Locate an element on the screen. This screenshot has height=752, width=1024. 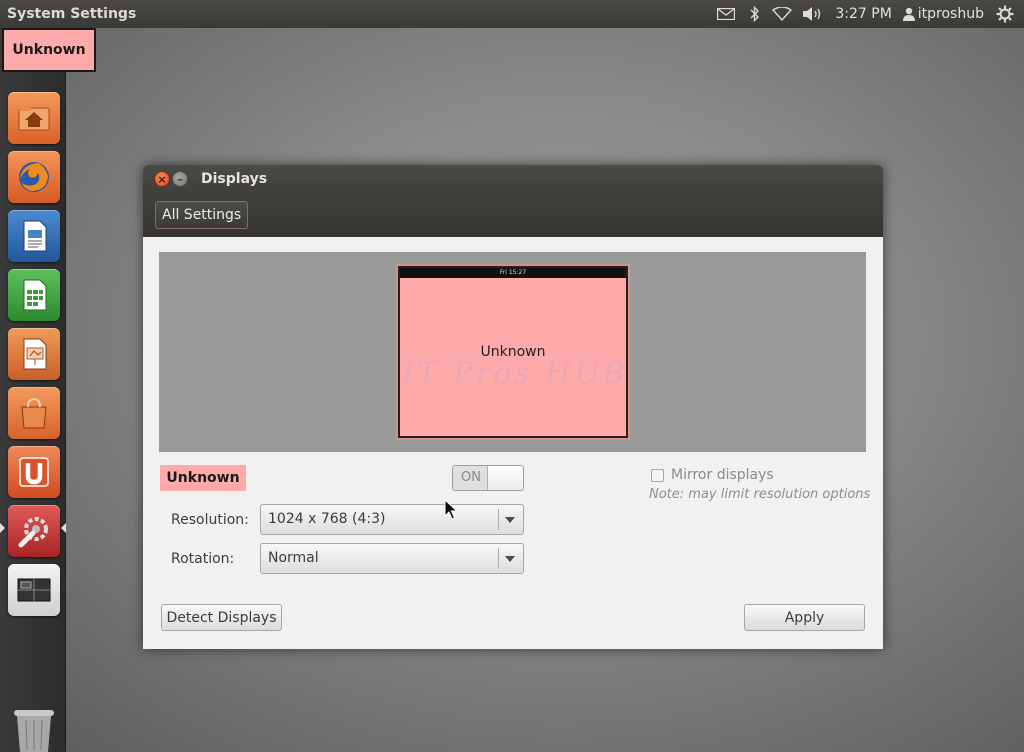
launcher-workspace-switcher is located at coordinates (34, 590).